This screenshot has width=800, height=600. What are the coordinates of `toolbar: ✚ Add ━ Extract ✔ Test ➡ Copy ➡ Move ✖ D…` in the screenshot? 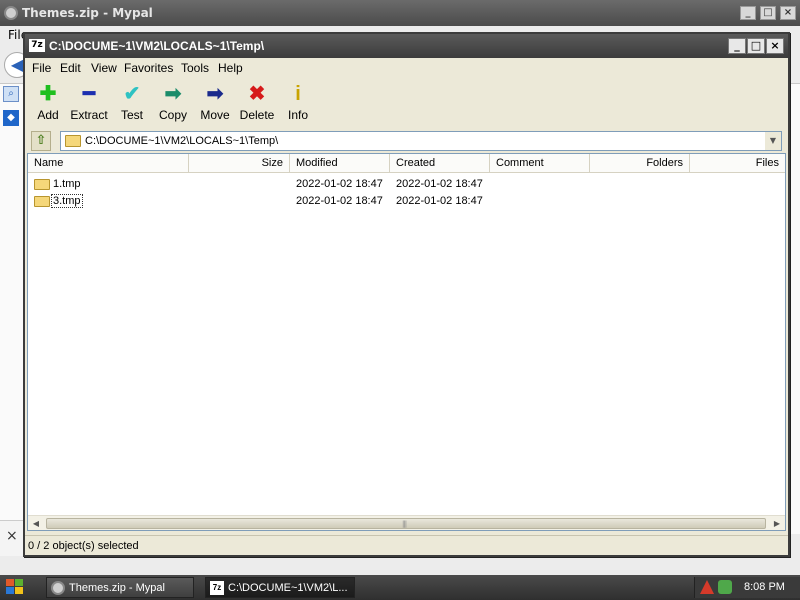 It's located at (406, 102).